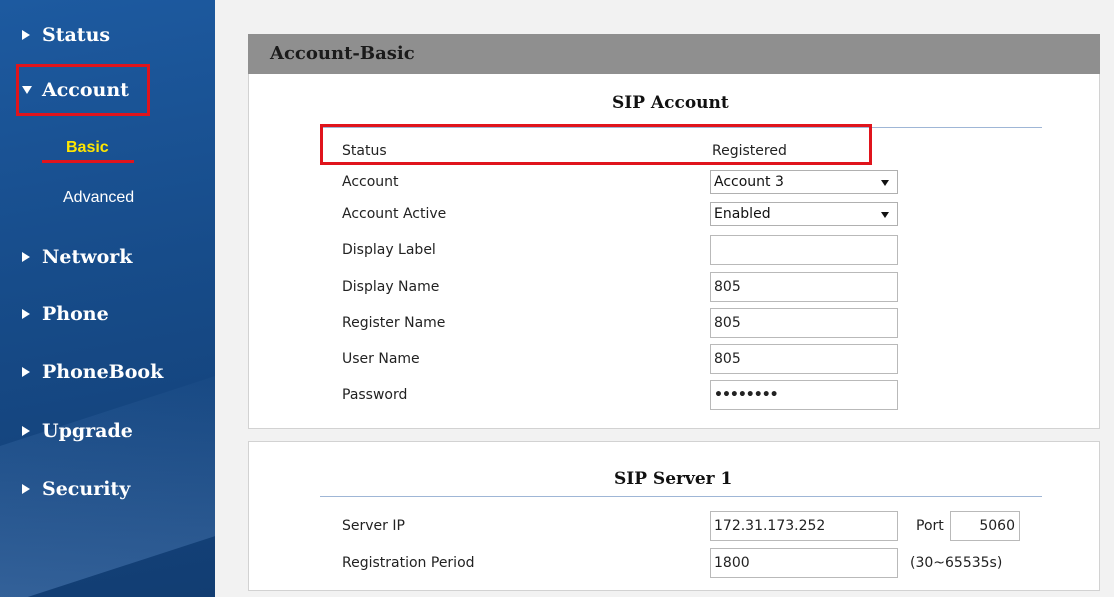 The image size is (1114, 597). I want to click on port-label: Port, so click(930, 526).